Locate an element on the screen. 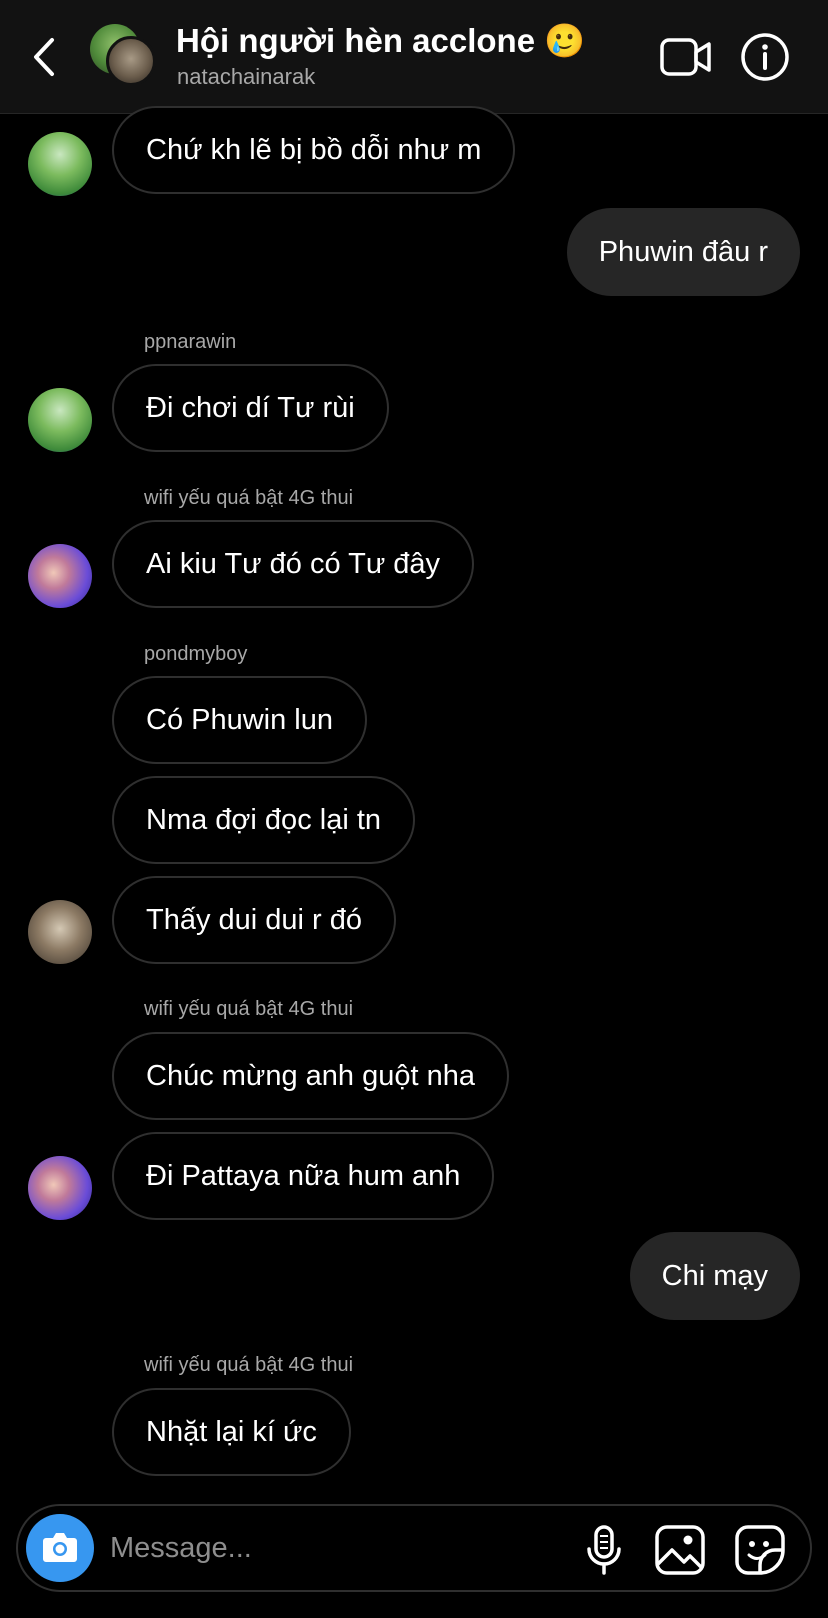  video-camera-icon is located at coordinates (685, 57).